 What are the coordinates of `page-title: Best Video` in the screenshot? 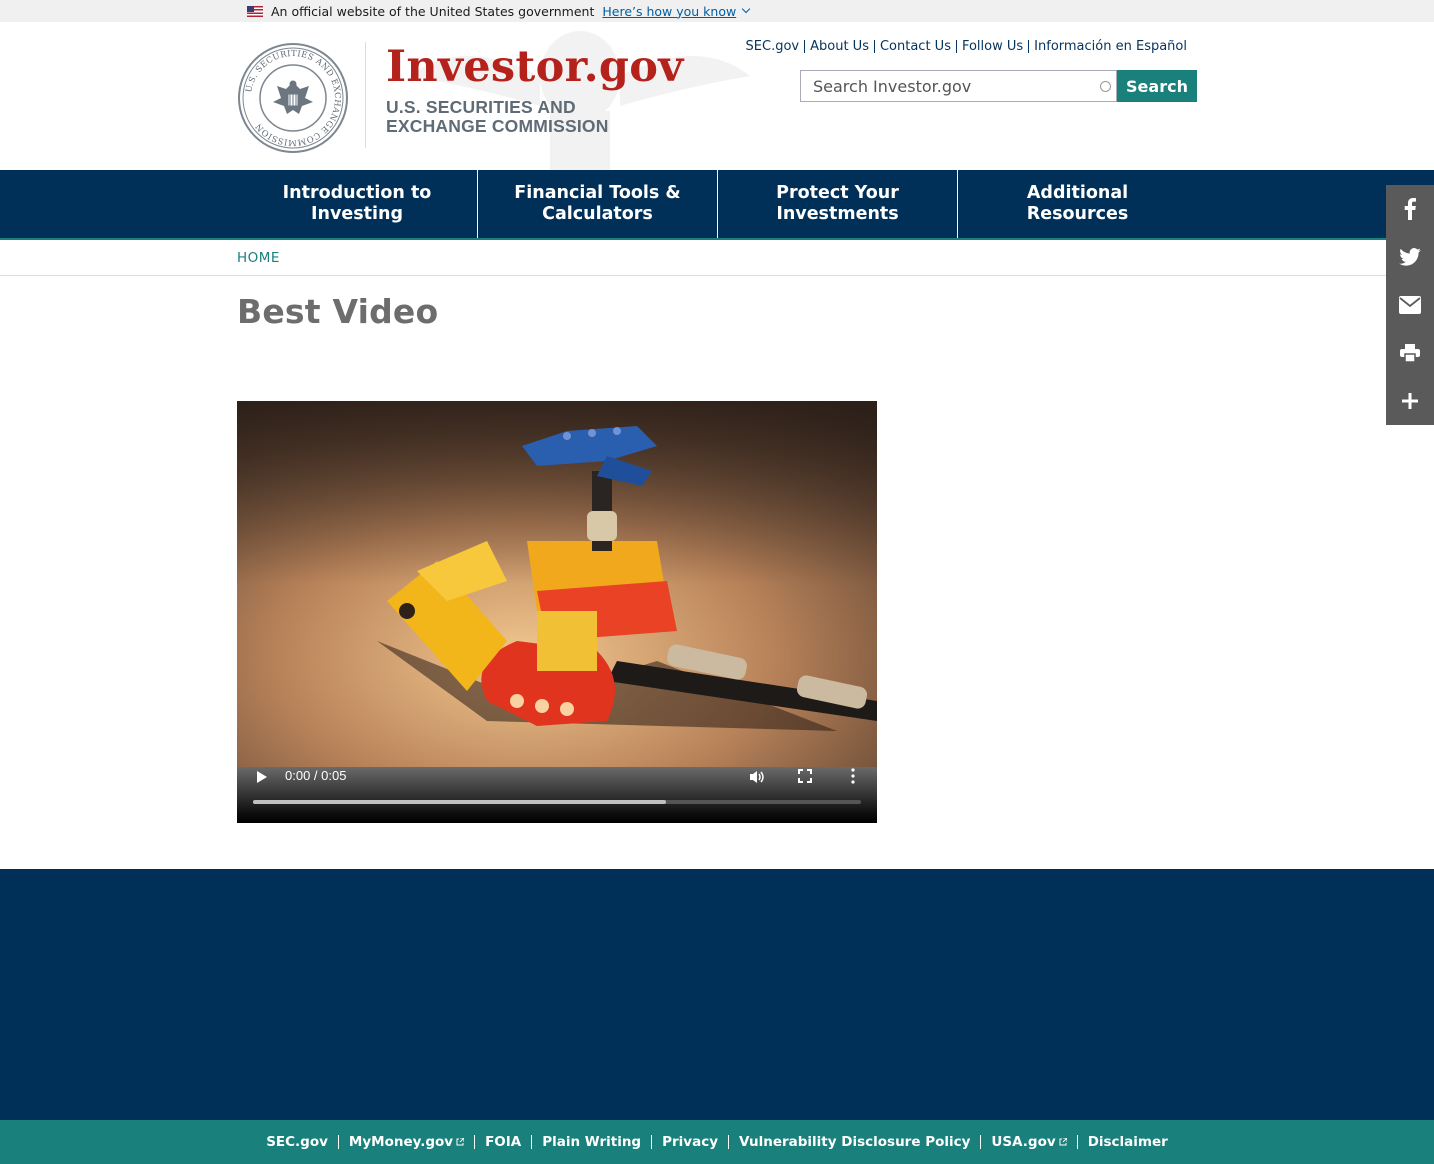 It's located at (338, 311).